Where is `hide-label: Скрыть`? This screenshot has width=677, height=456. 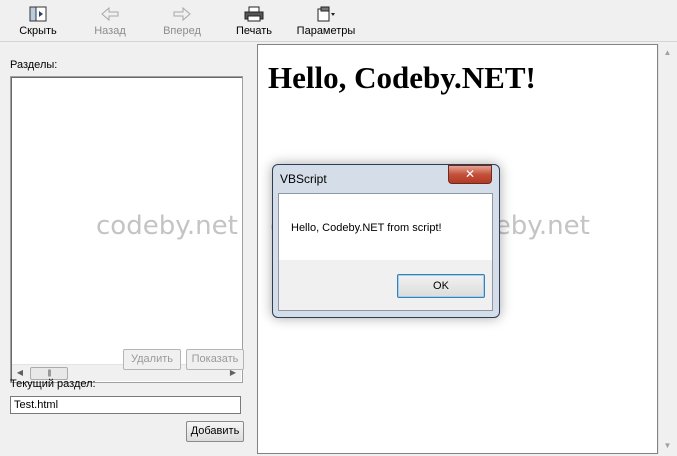
hide-label: Скрыть is located at coordinates (38, 31).